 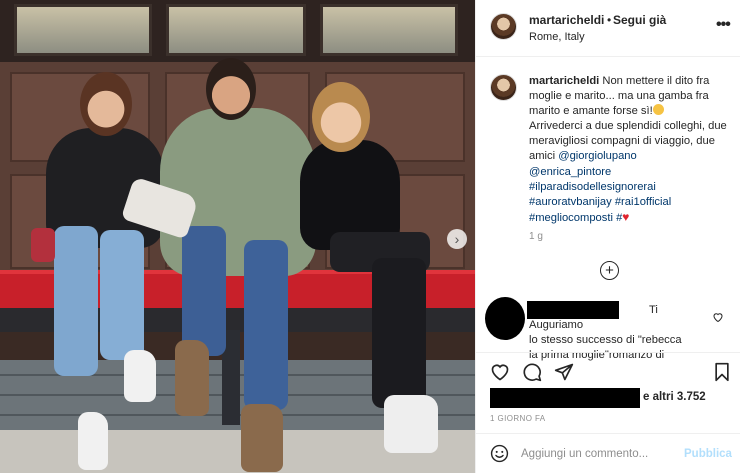 What do you see at coordinates (231, 89) in the screenshot?
I see `person-middle-head` at bounding box center [231, 89].